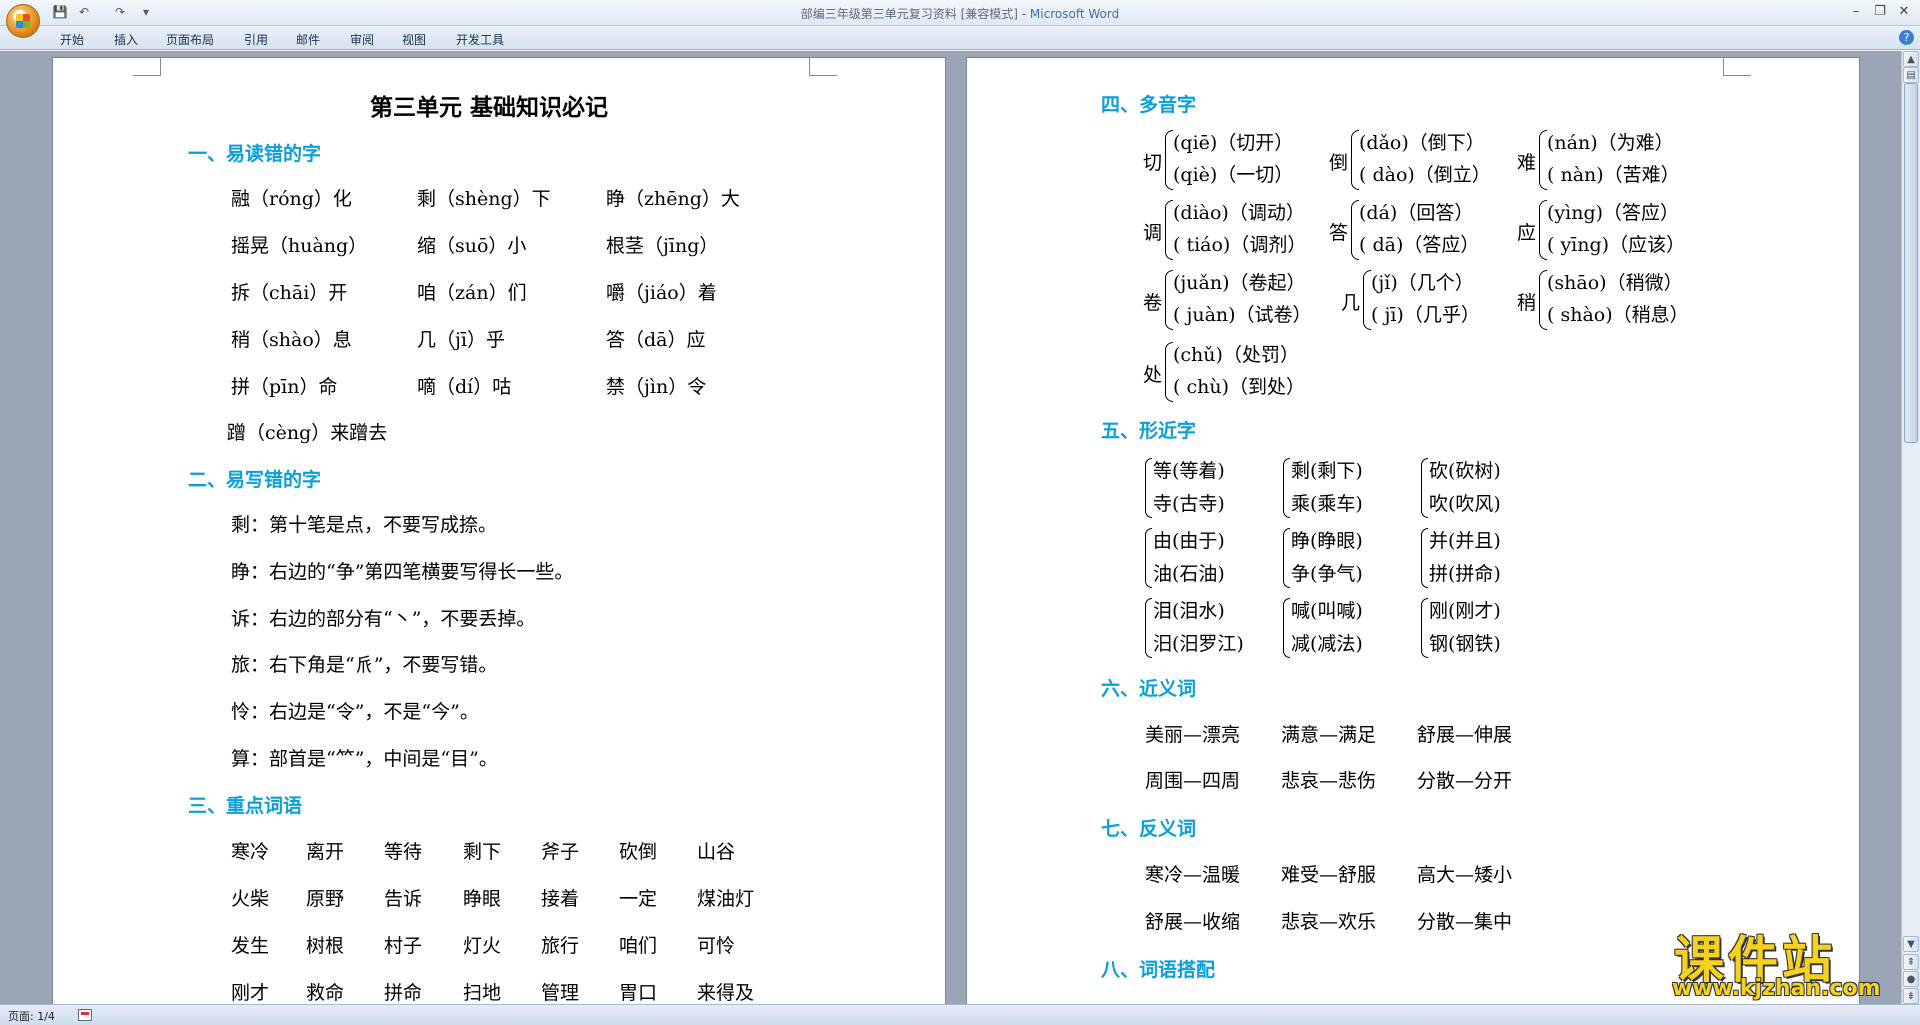 The height and width of the screenshot is (1025, 1920). Describe the element at coordinates (364, 759) in the screenshot. I see `writing-note: 算：部首是“⺮”，中间是“目”。` at that location.